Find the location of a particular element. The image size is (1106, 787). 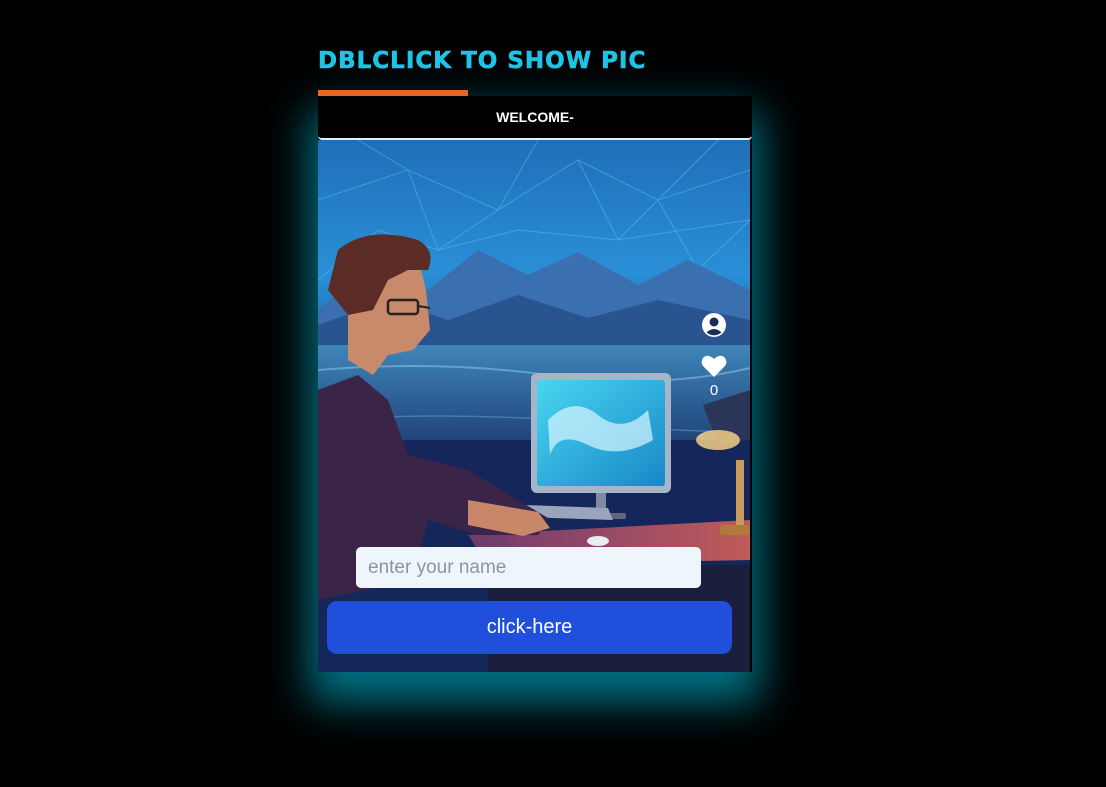

name-input is located at coordinates (528, 567).